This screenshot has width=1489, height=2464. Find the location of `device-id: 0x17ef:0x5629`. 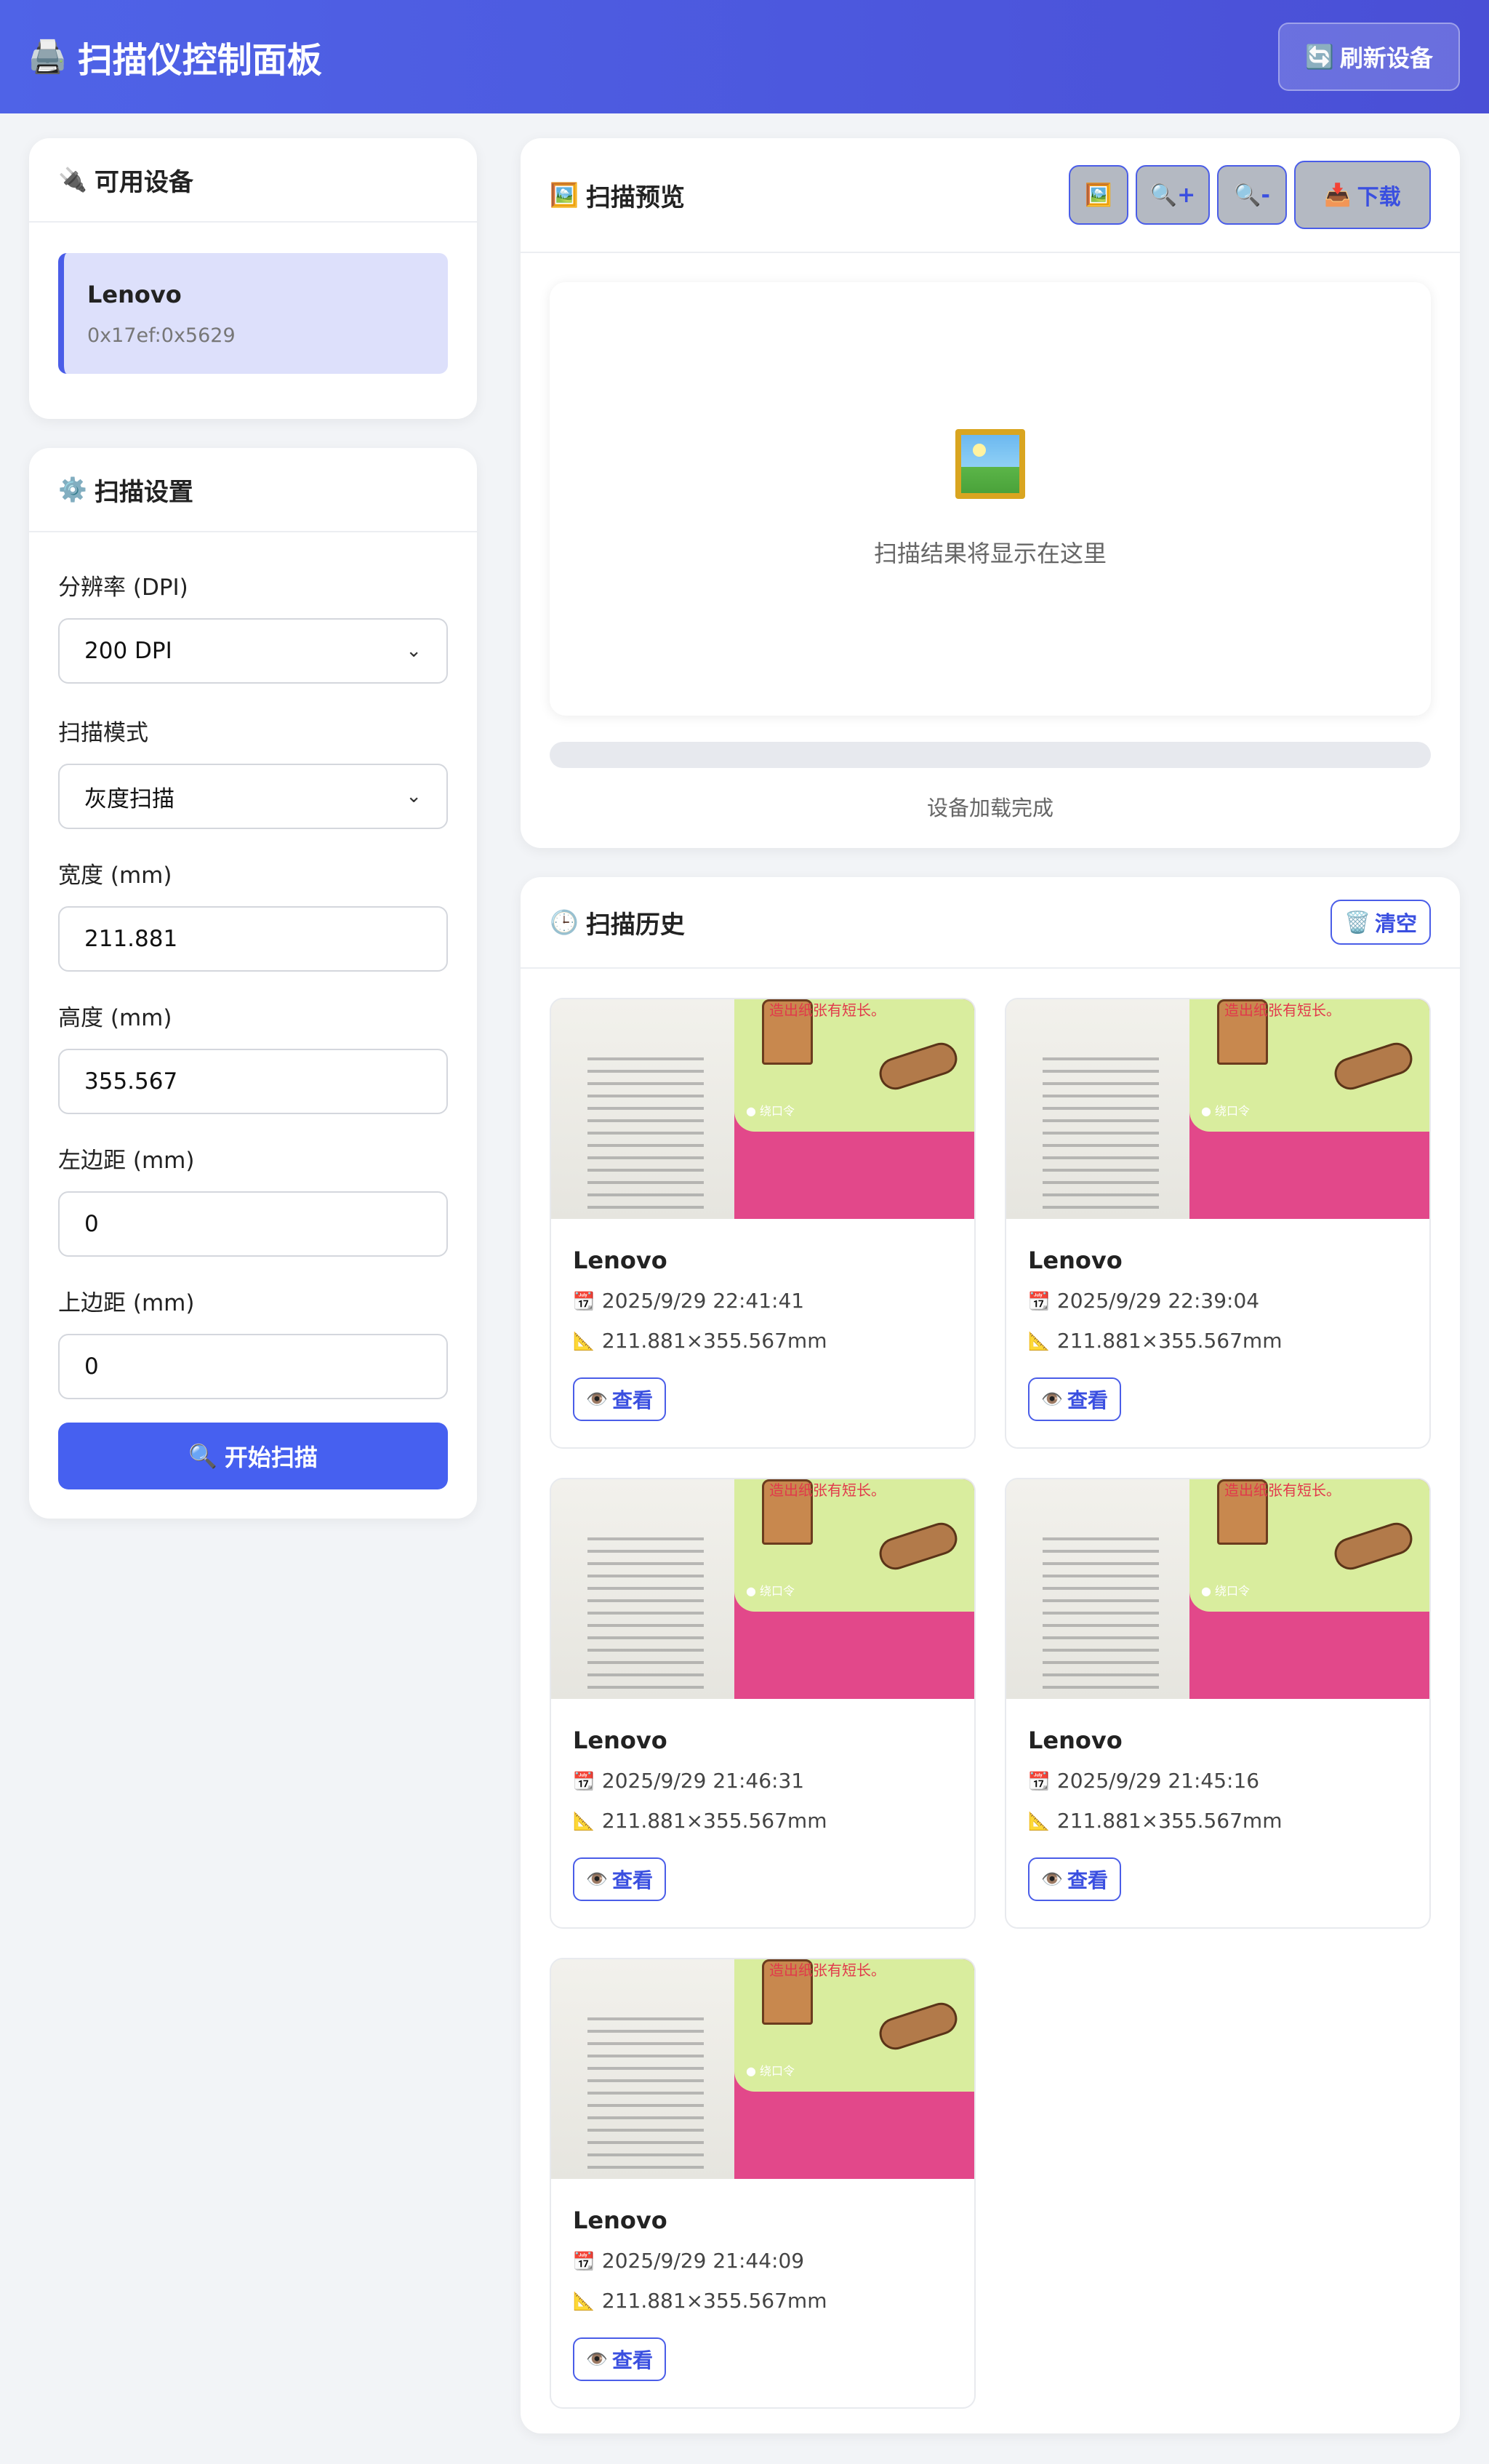

device-id: 0x17ef:0x5629 is located at coordinates (162, 335).